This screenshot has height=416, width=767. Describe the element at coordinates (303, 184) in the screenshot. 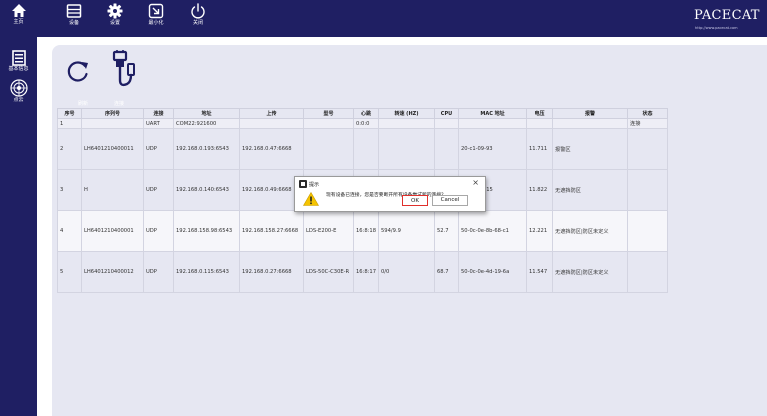

I see `app-icon` at that location.